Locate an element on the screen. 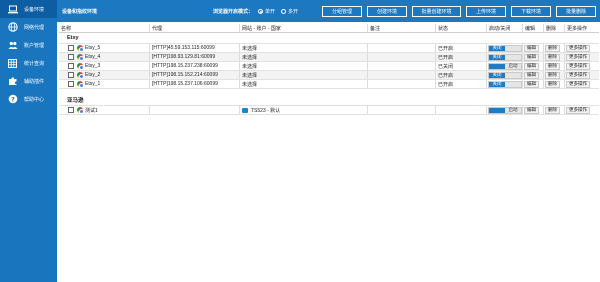 Image resolution: width=600 pixels, height=282 pixels. batch-create-env-button: 批量创建环境 is located at coordinates (436, 11).